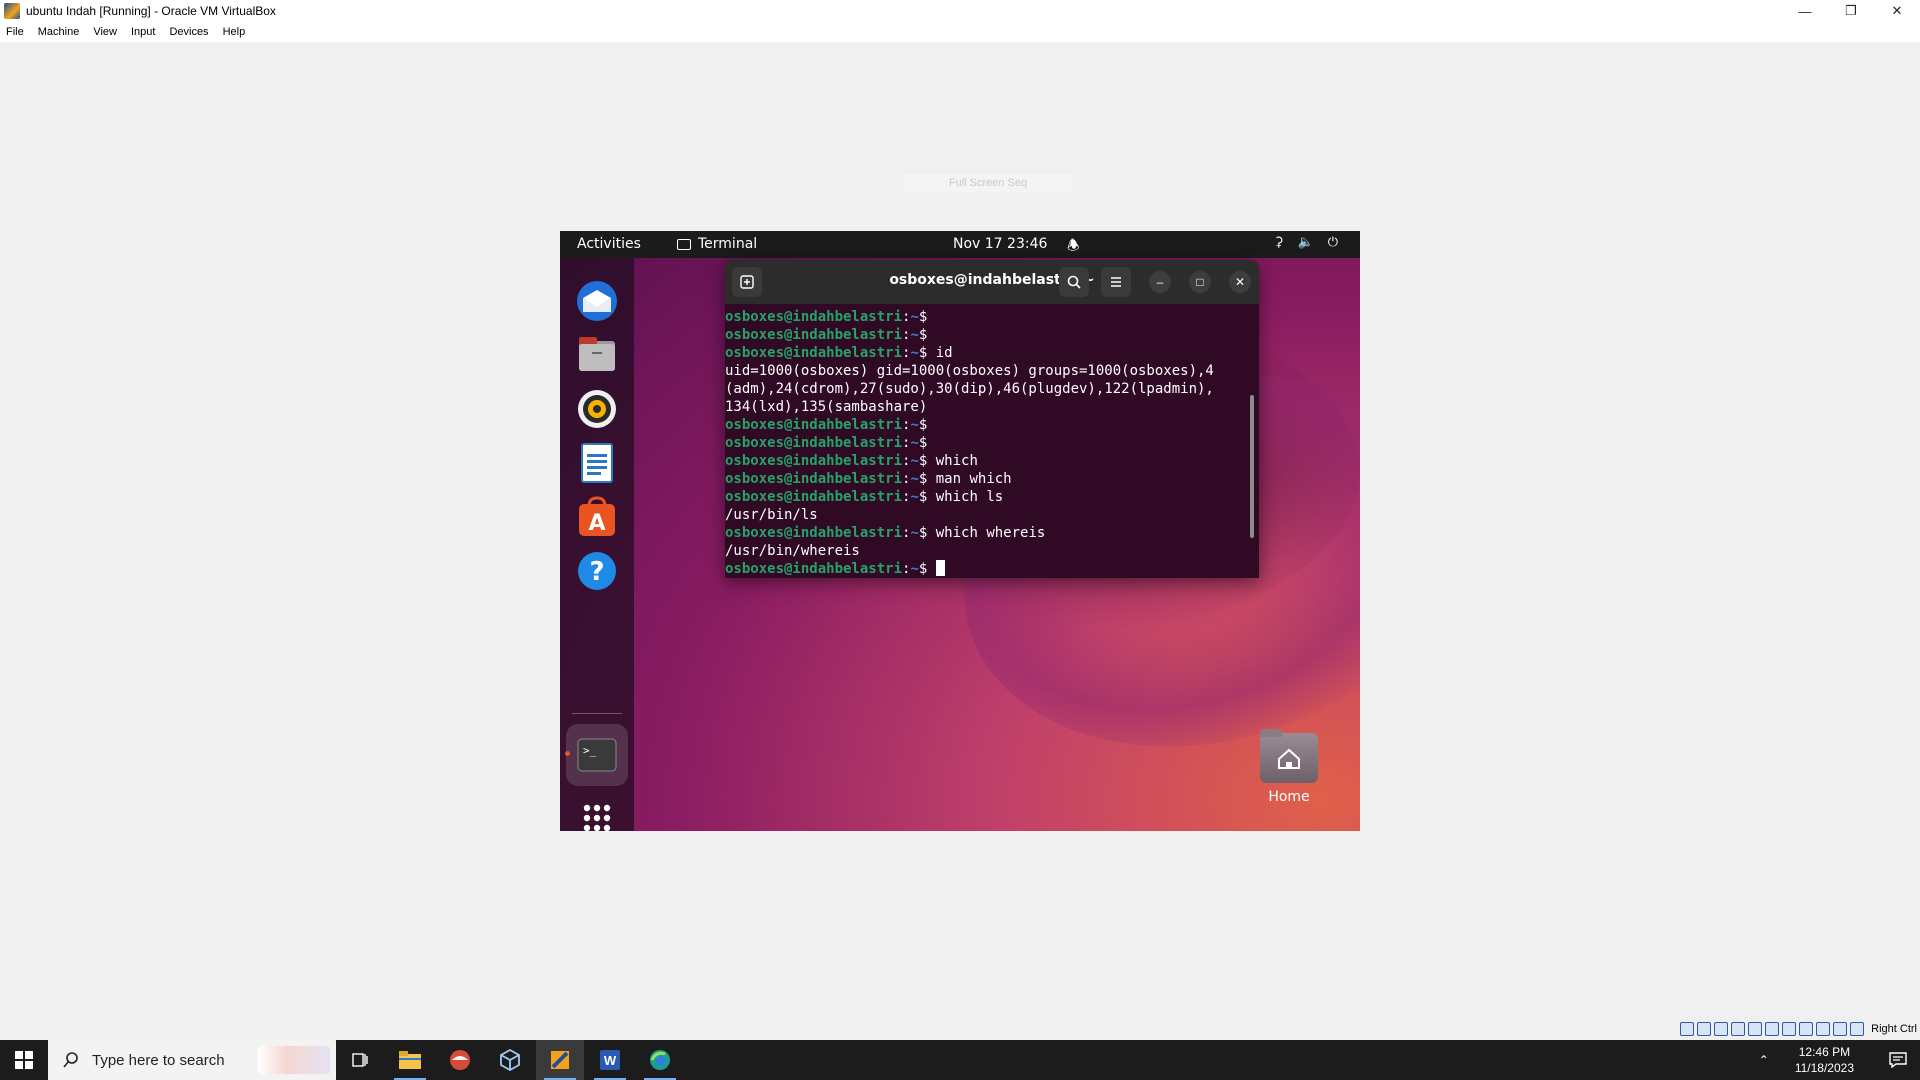 Image resolution: width=1920 pixels, height=1080 pixels. I want to click on dock-separator, so click(597, 713).